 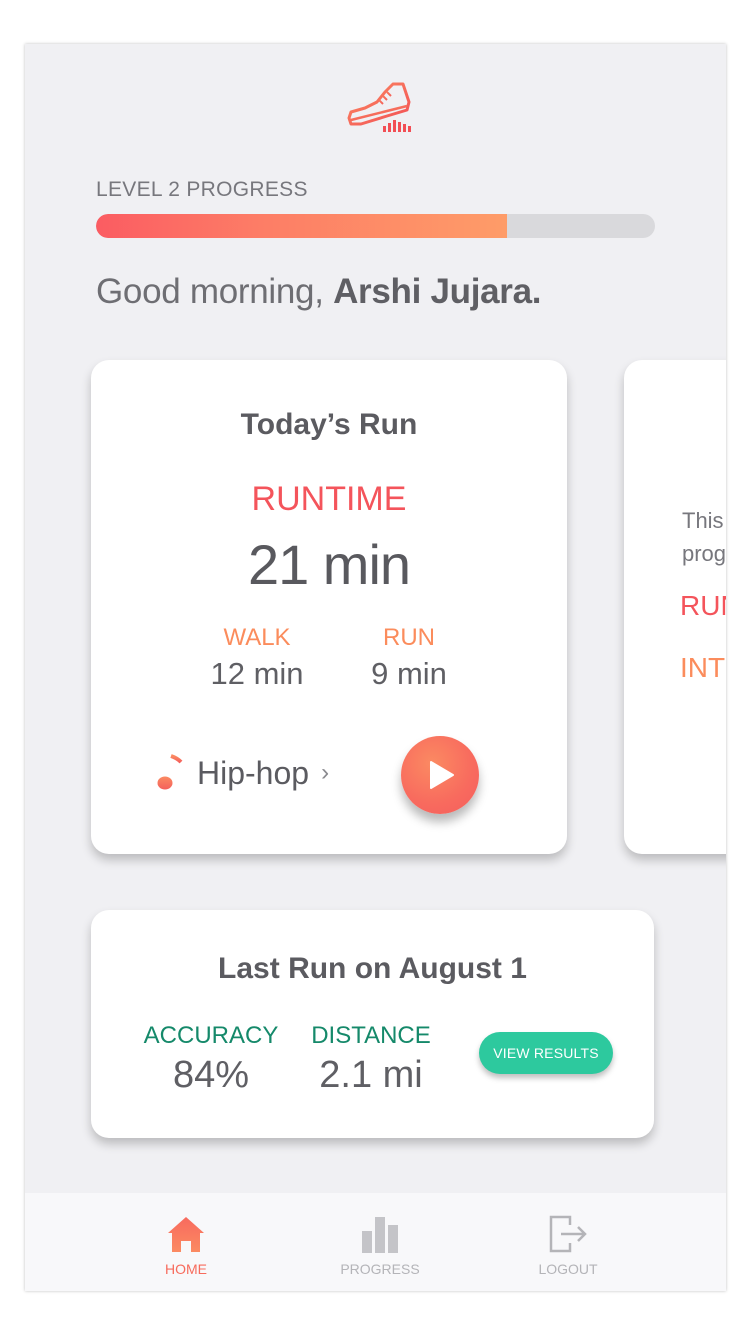 What do you see at coordinates (301, 226) in the screenshot?
I see `level-progress-fill` at bounding box center [301, 226].